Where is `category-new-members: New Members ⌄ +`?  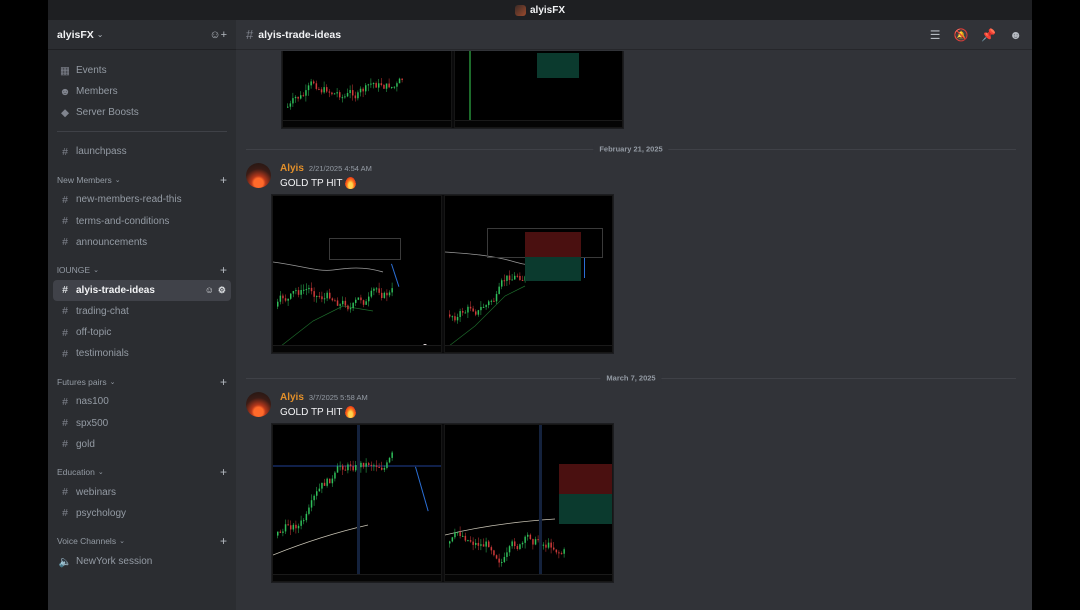
category-new-members: New Members ⌄ + is located at coordinates (142, 179).